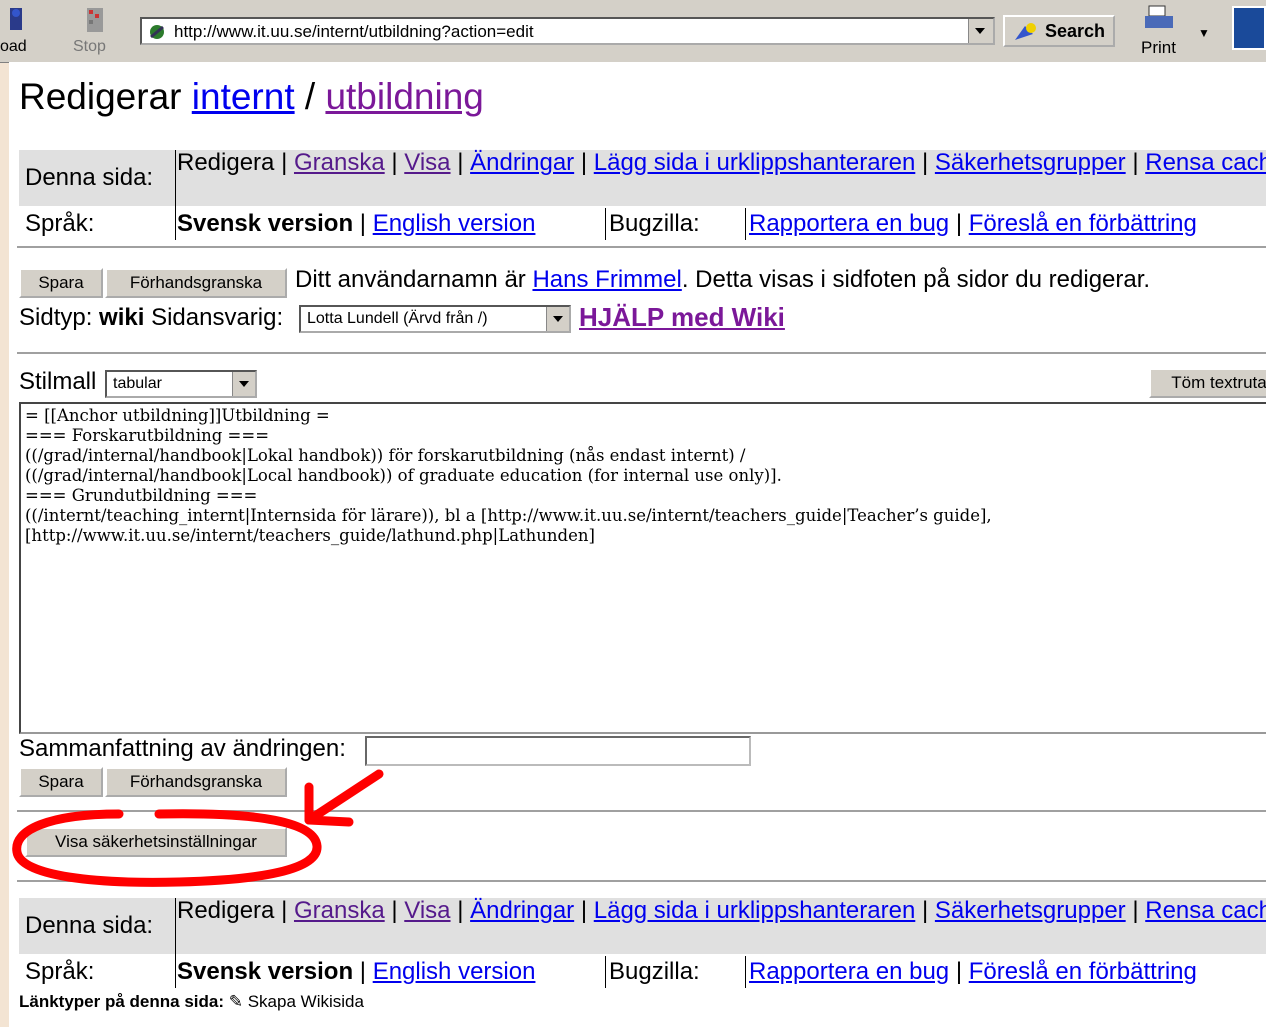 Image resolution: width=1266 pixels, height=1027 pixels. I want to click on responsible-select: Lotta Lundell (Ärvd från /), so click(435, 319).